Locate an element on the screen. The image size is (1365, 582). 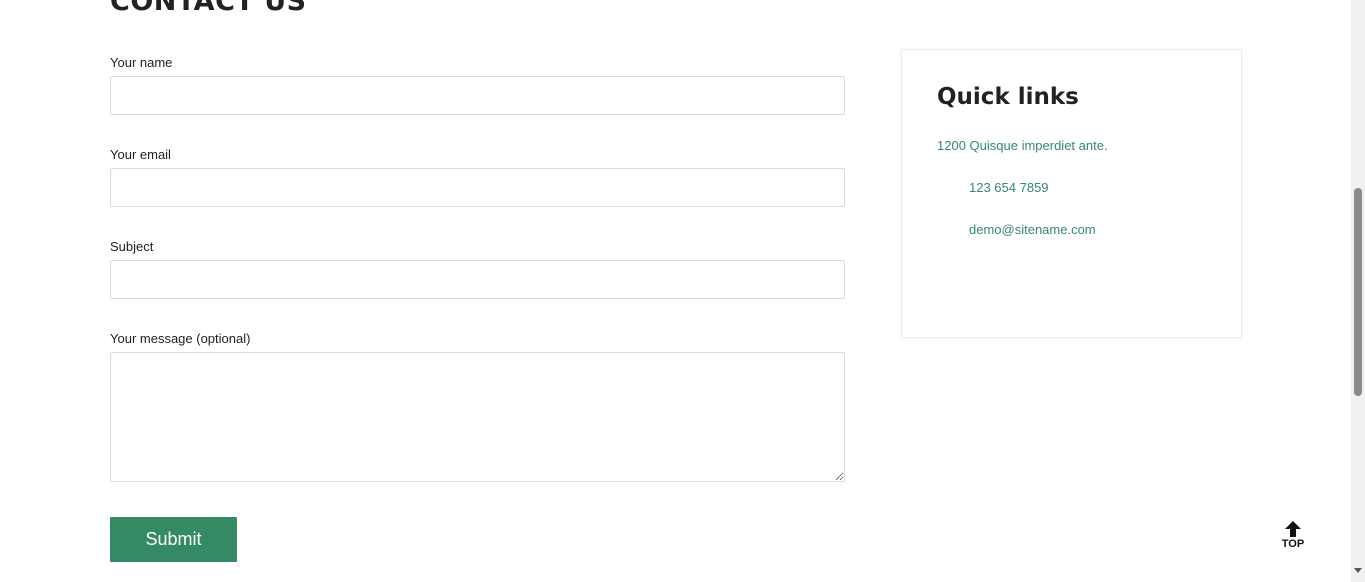
message-label: Your message (optional) is located at coordinates (180, 338).